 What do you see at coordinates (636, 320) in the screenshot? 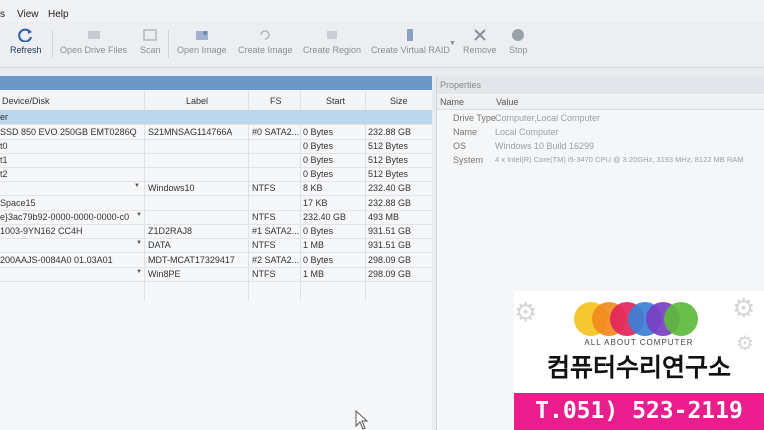
I see `logo-circles` at bounding box center [636, 320].